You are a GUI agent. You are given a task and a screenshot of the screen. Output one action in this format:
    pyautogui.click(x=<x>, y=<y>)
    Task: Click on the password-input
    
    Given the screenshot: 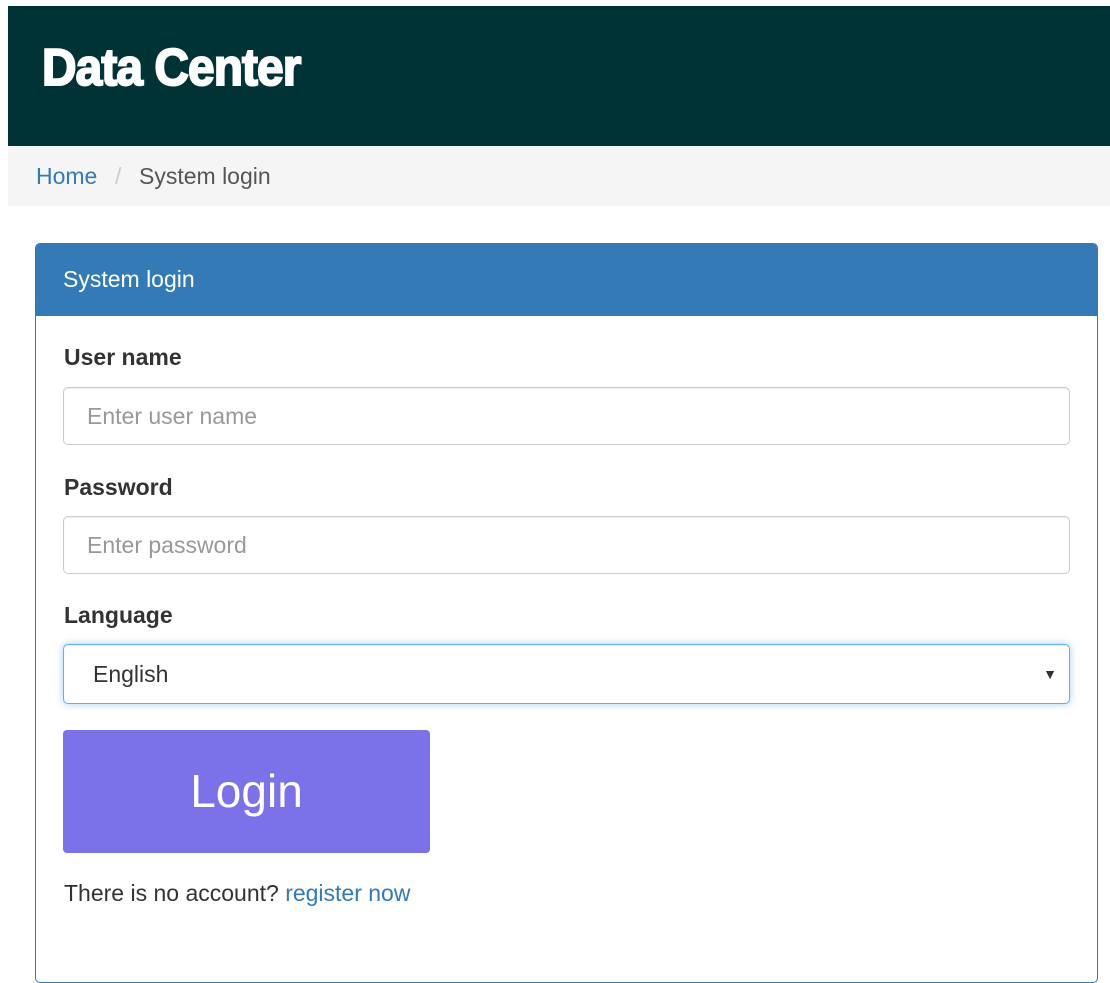 What is the action you would take?
    pyautogui.click(x=566, y=545)
    